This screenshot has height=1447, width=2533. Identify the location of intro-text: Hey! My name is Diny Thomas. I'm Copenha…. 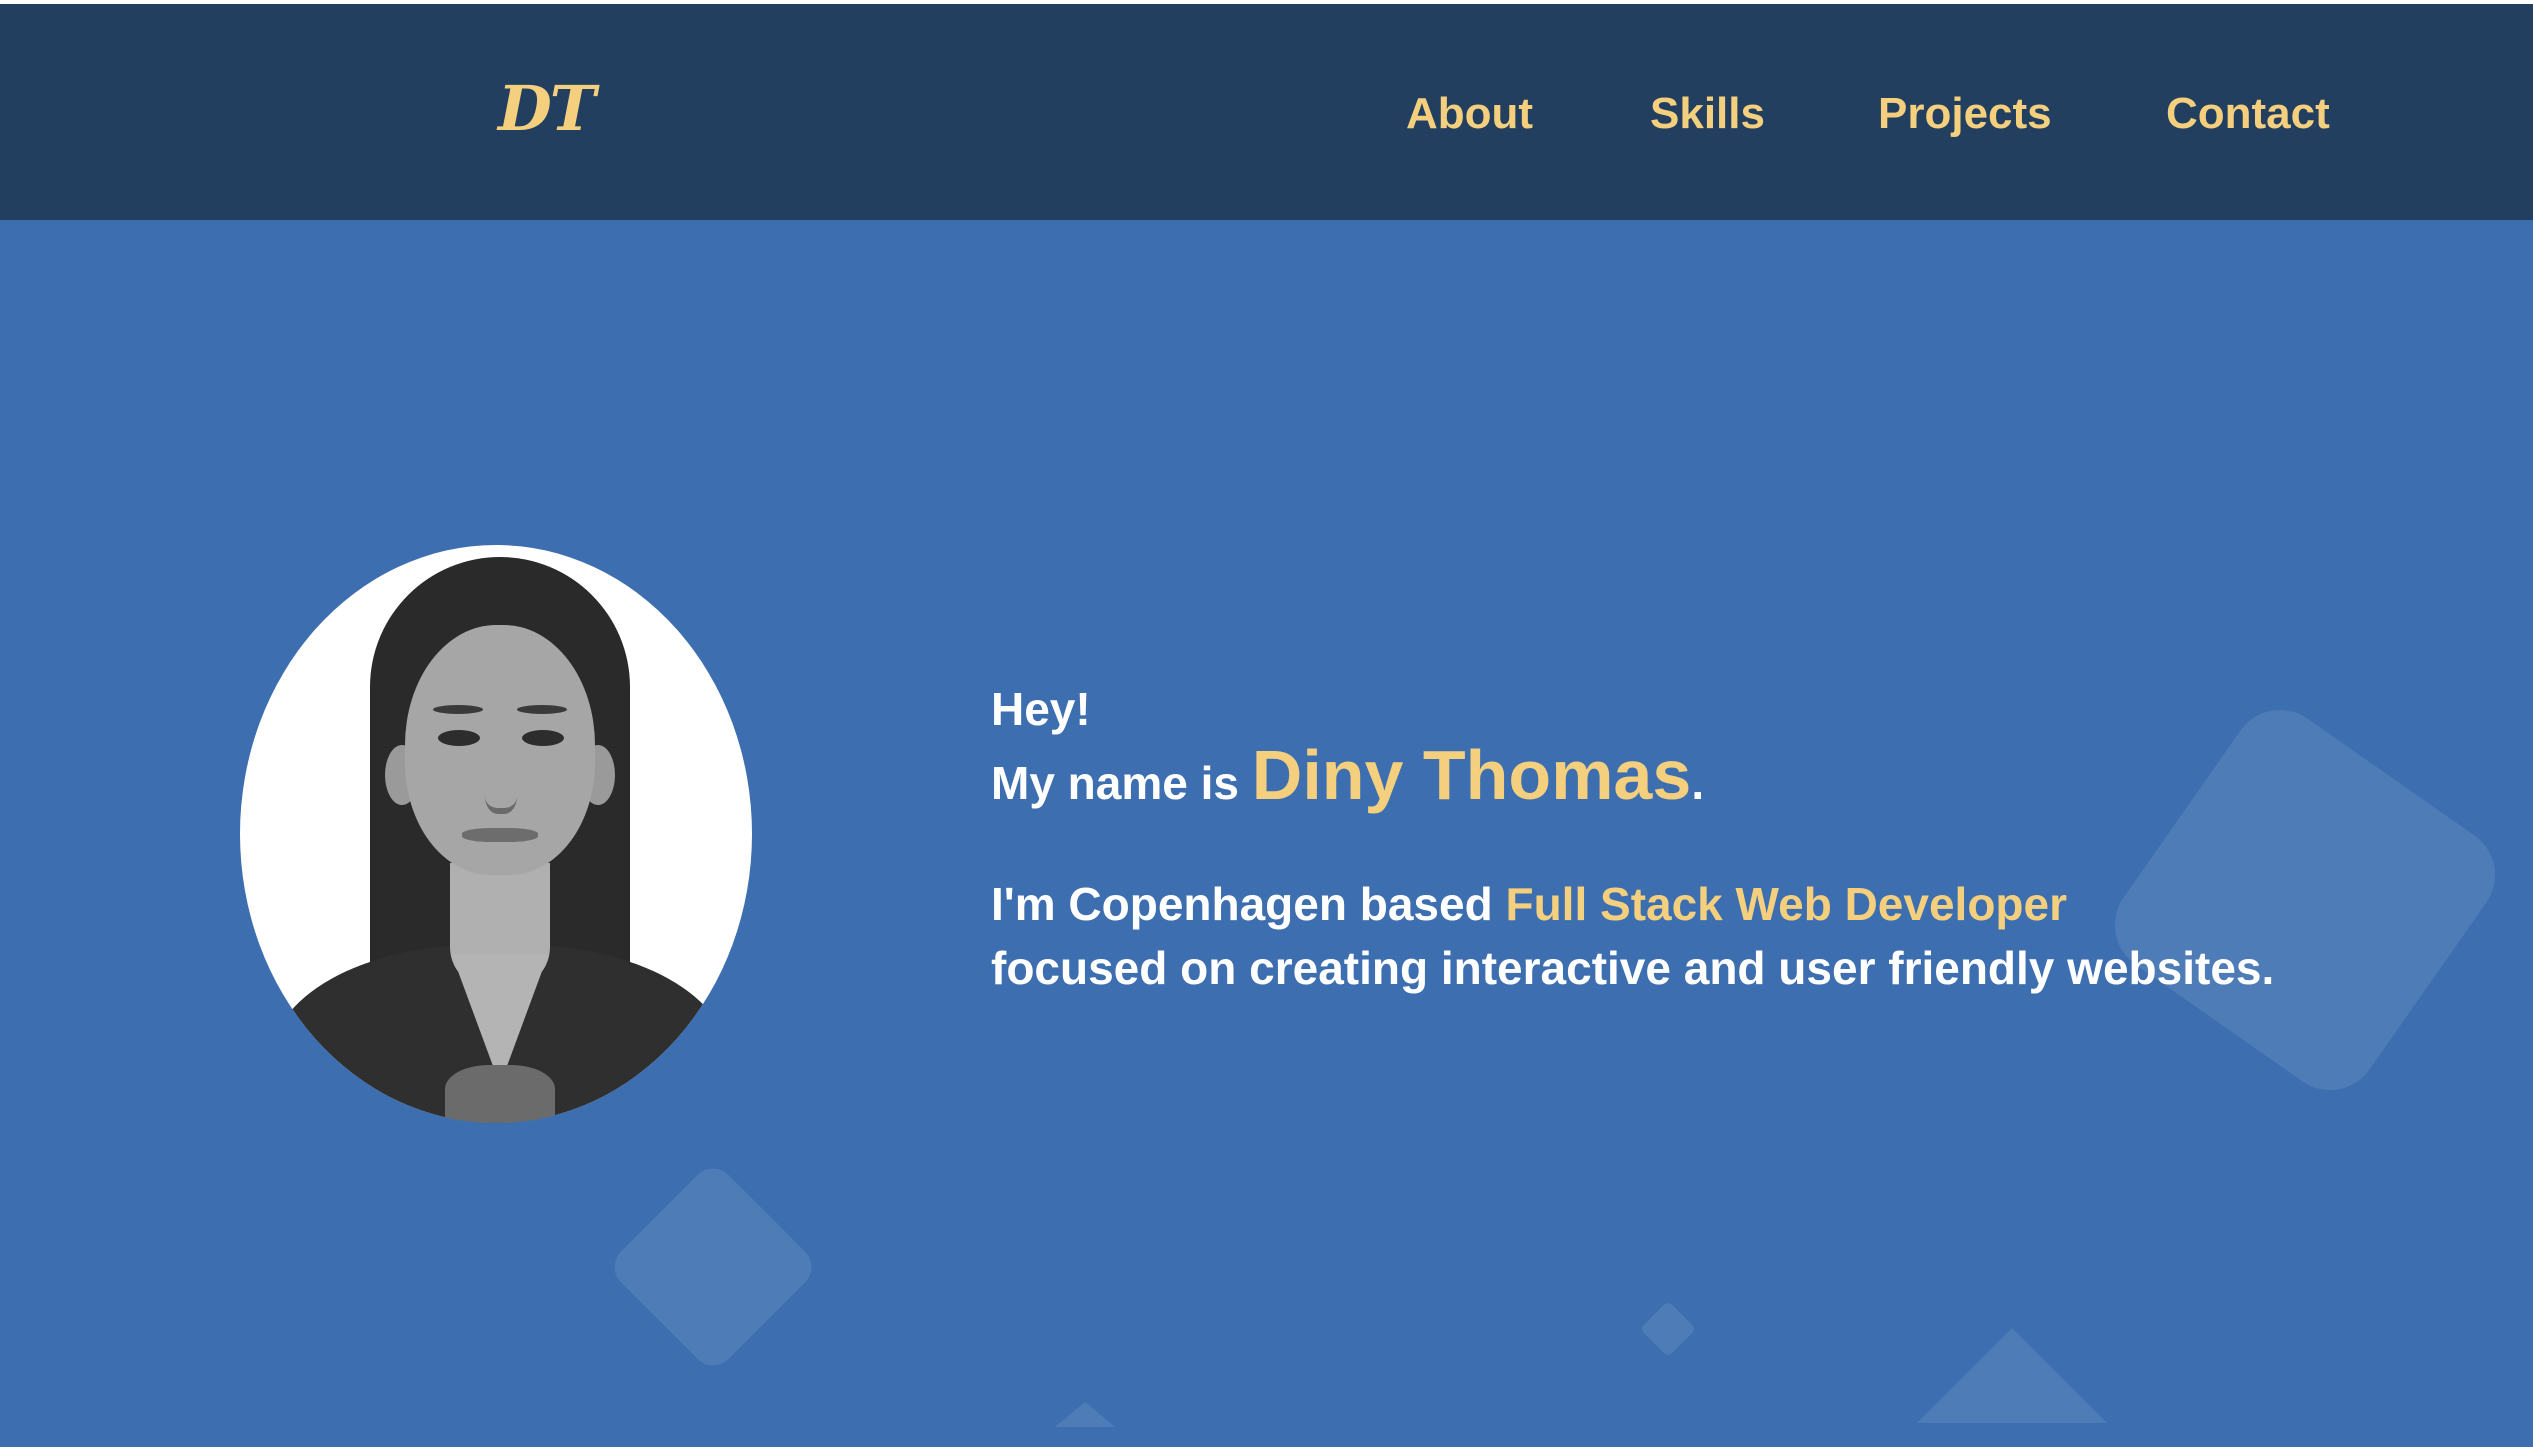
(1632, 841).